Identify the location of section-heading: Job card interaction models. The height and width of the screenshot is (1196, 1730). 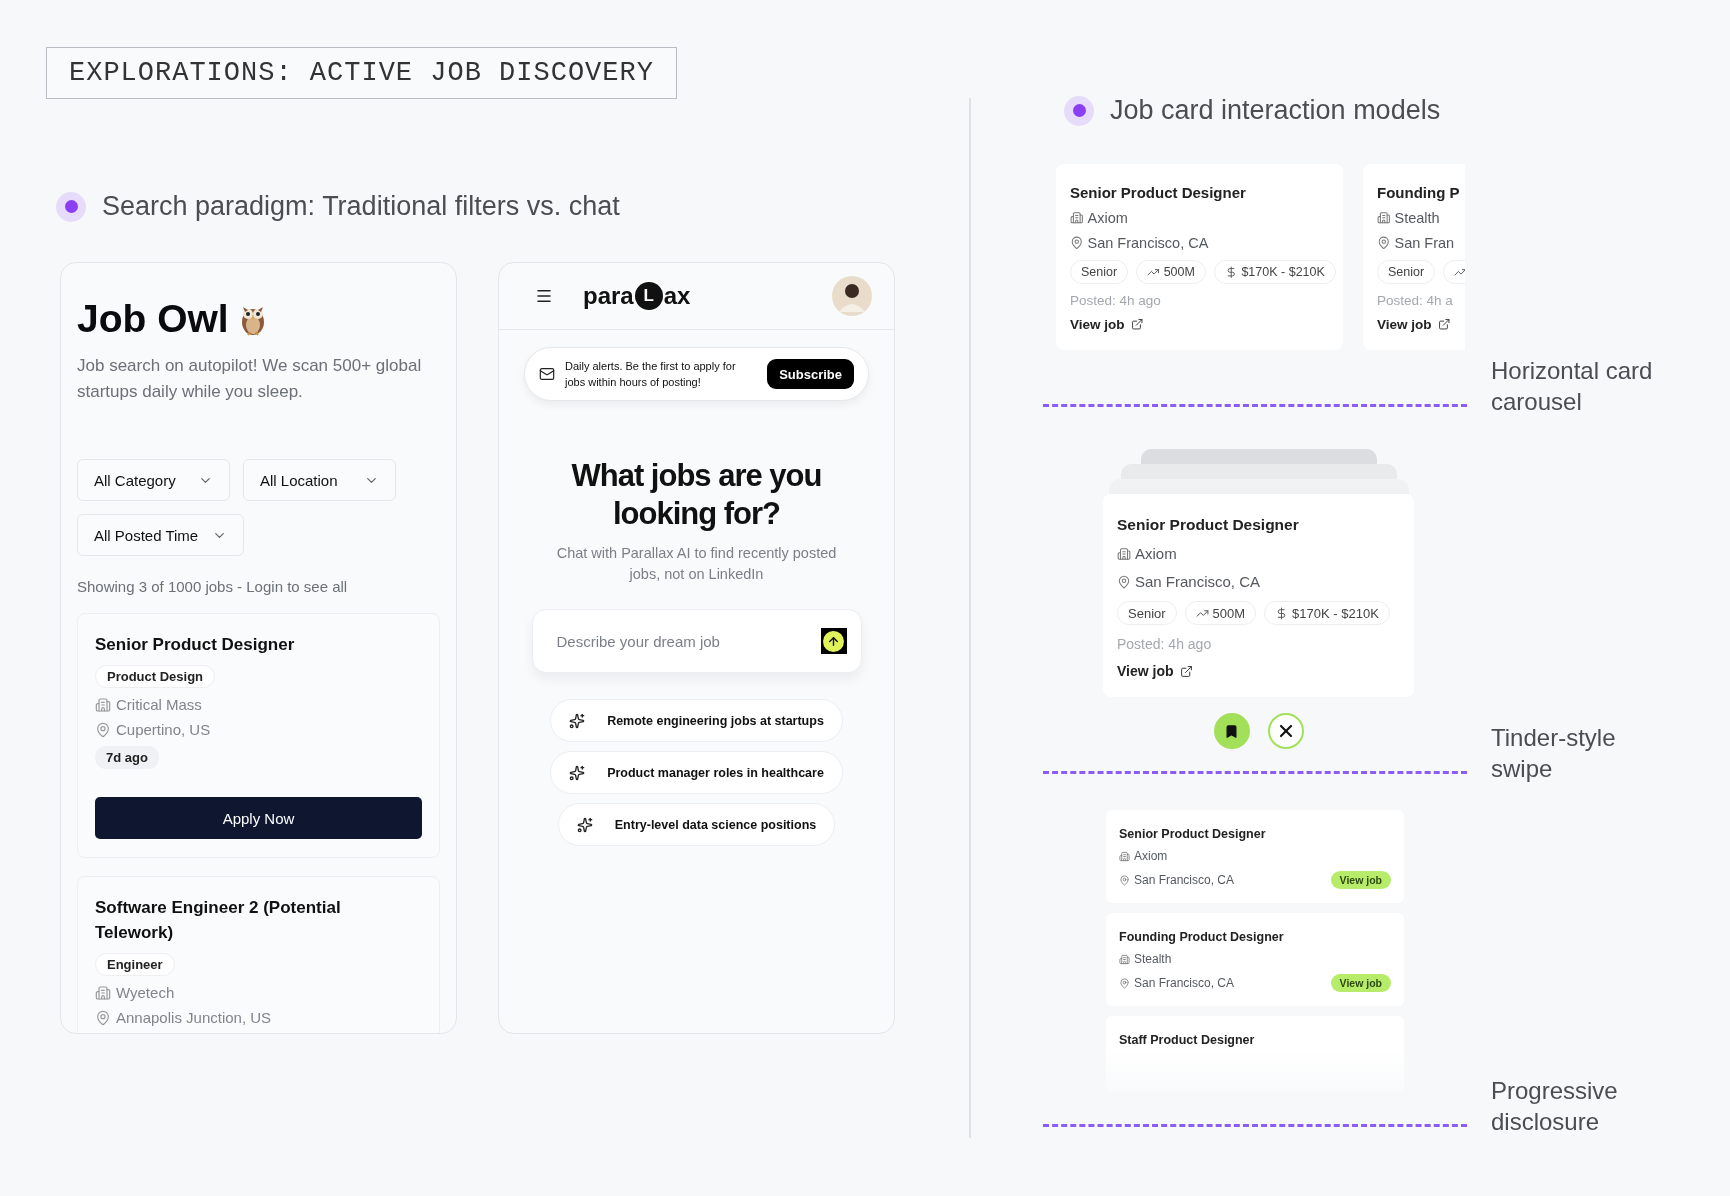
(1275, 110).